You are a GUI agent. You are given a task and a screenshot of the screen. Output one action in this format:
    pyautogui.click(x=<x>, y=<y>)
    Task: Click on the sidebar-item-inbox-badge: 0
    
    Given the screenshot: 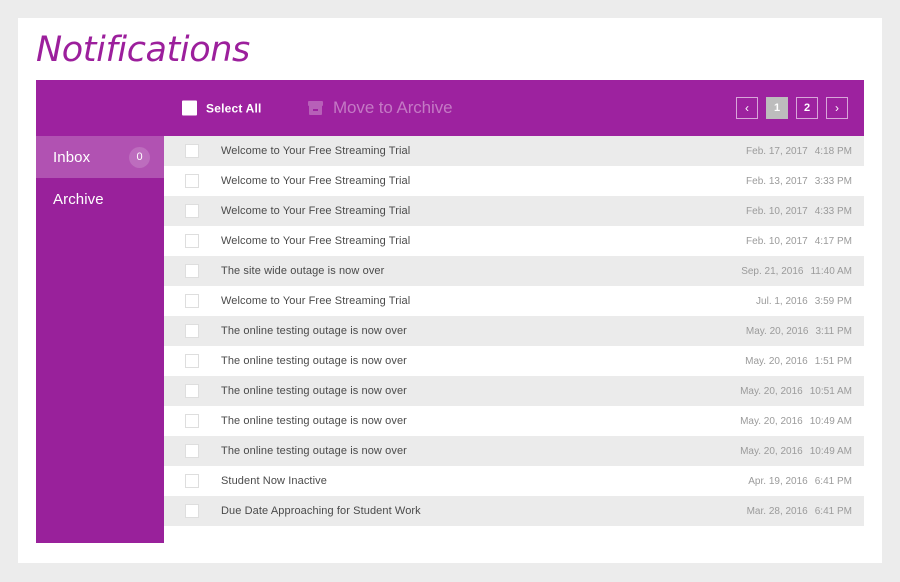 What is the action you would take?
    pyautogui.click(x=139, y=157)
    